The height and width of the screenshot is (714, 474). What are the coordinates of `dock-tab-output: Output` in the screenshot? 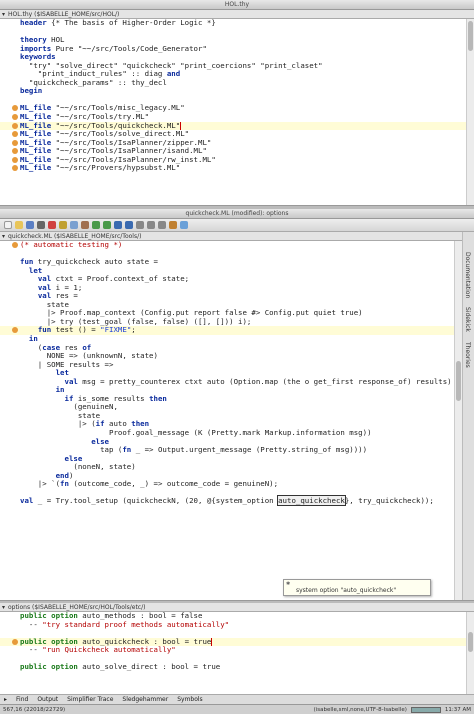 It's located at (47, 699).